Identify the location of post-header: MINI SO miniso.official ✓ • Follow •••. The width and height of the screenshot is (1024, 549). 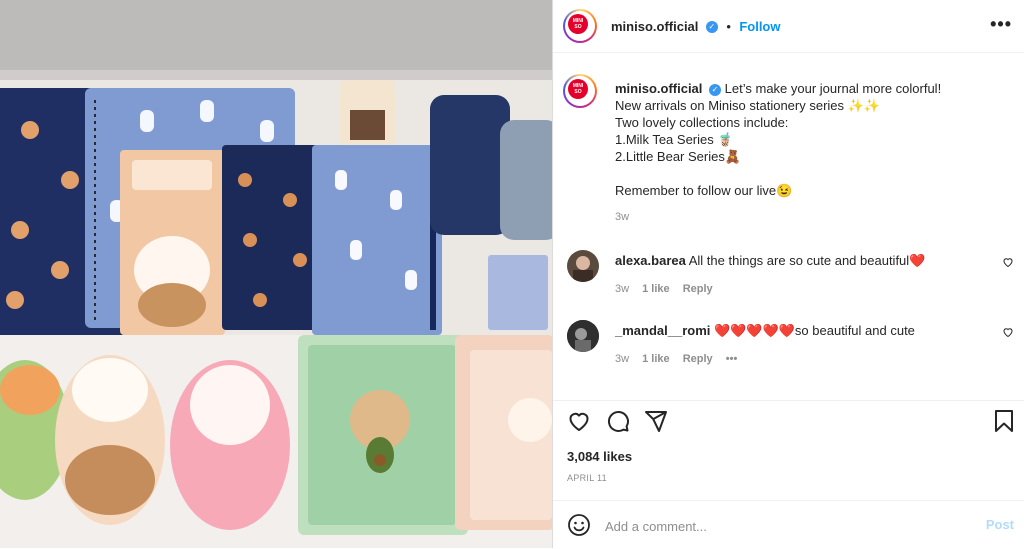
(788, 26).